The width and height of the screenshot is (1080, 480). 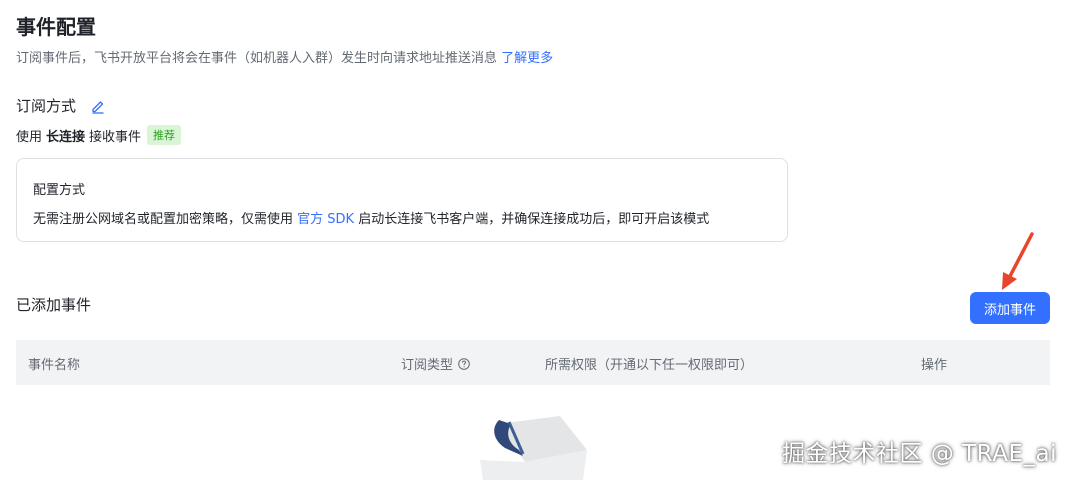 I want to click on annotation-arrow-icon, so click(x=1018, y=261).